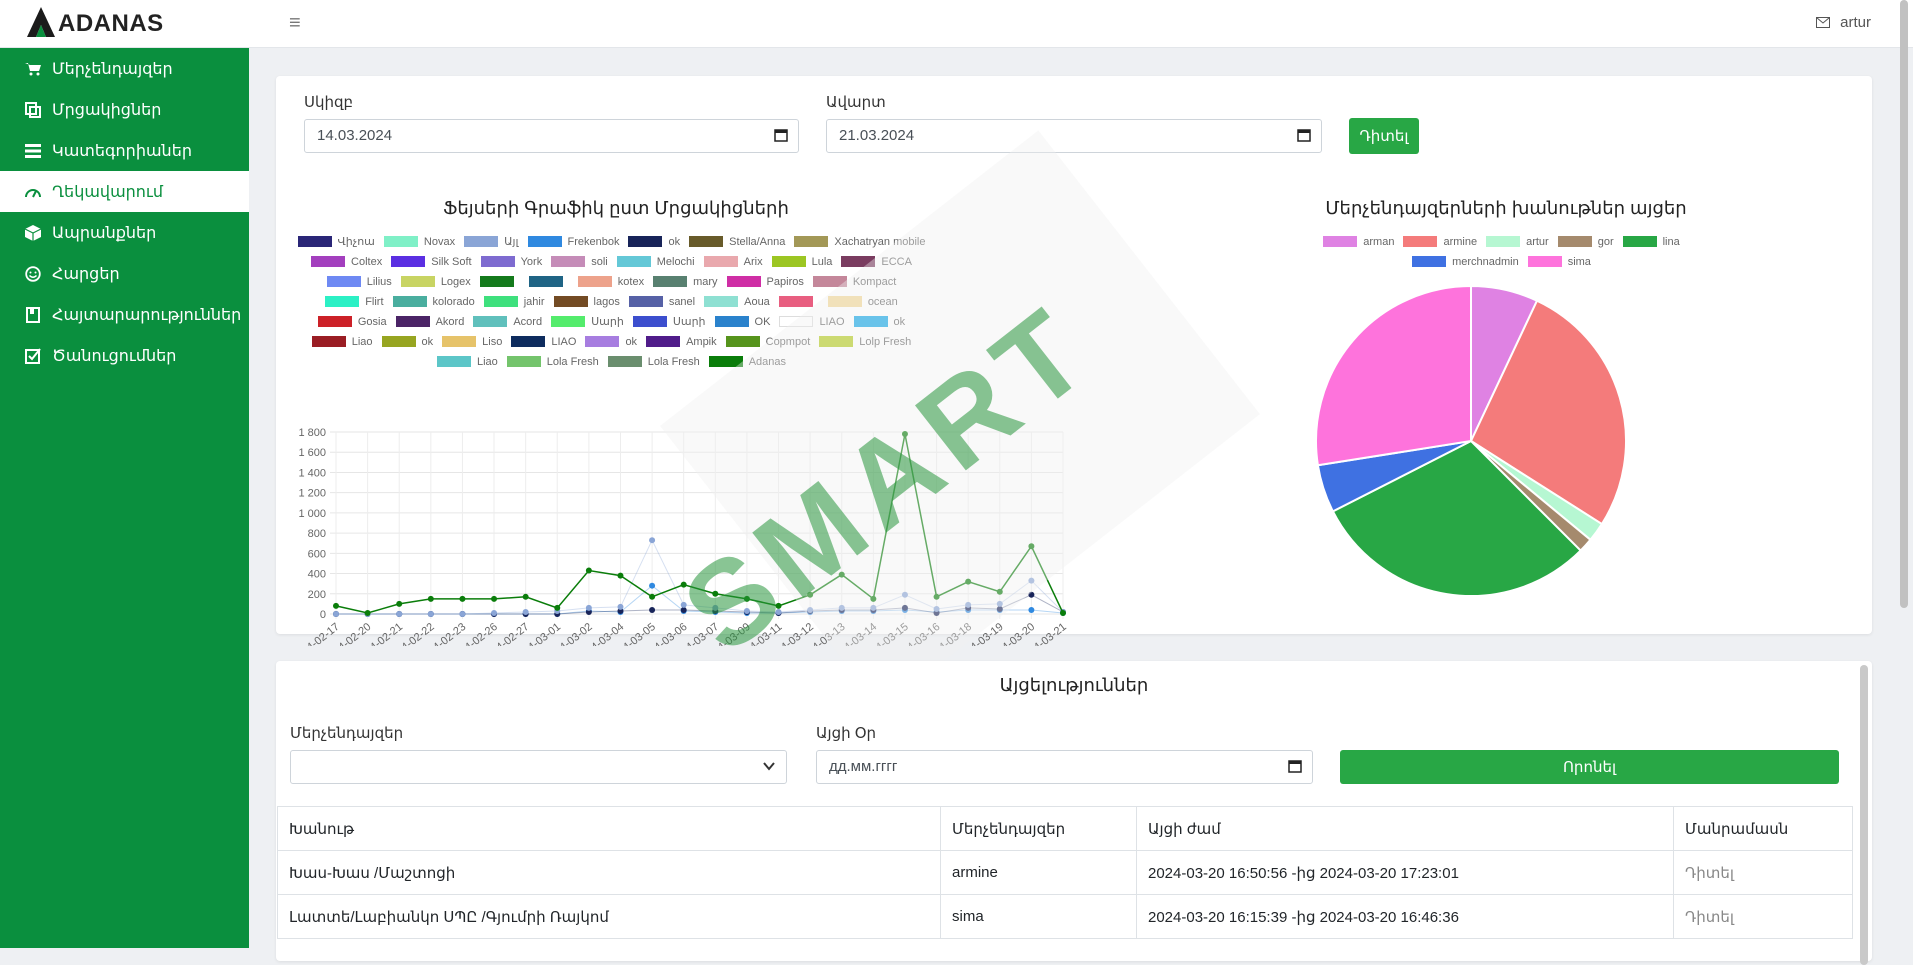  Describe the element at coordinates (419, 241) in the screenshot. I see `legend-item: Novax` at that location.